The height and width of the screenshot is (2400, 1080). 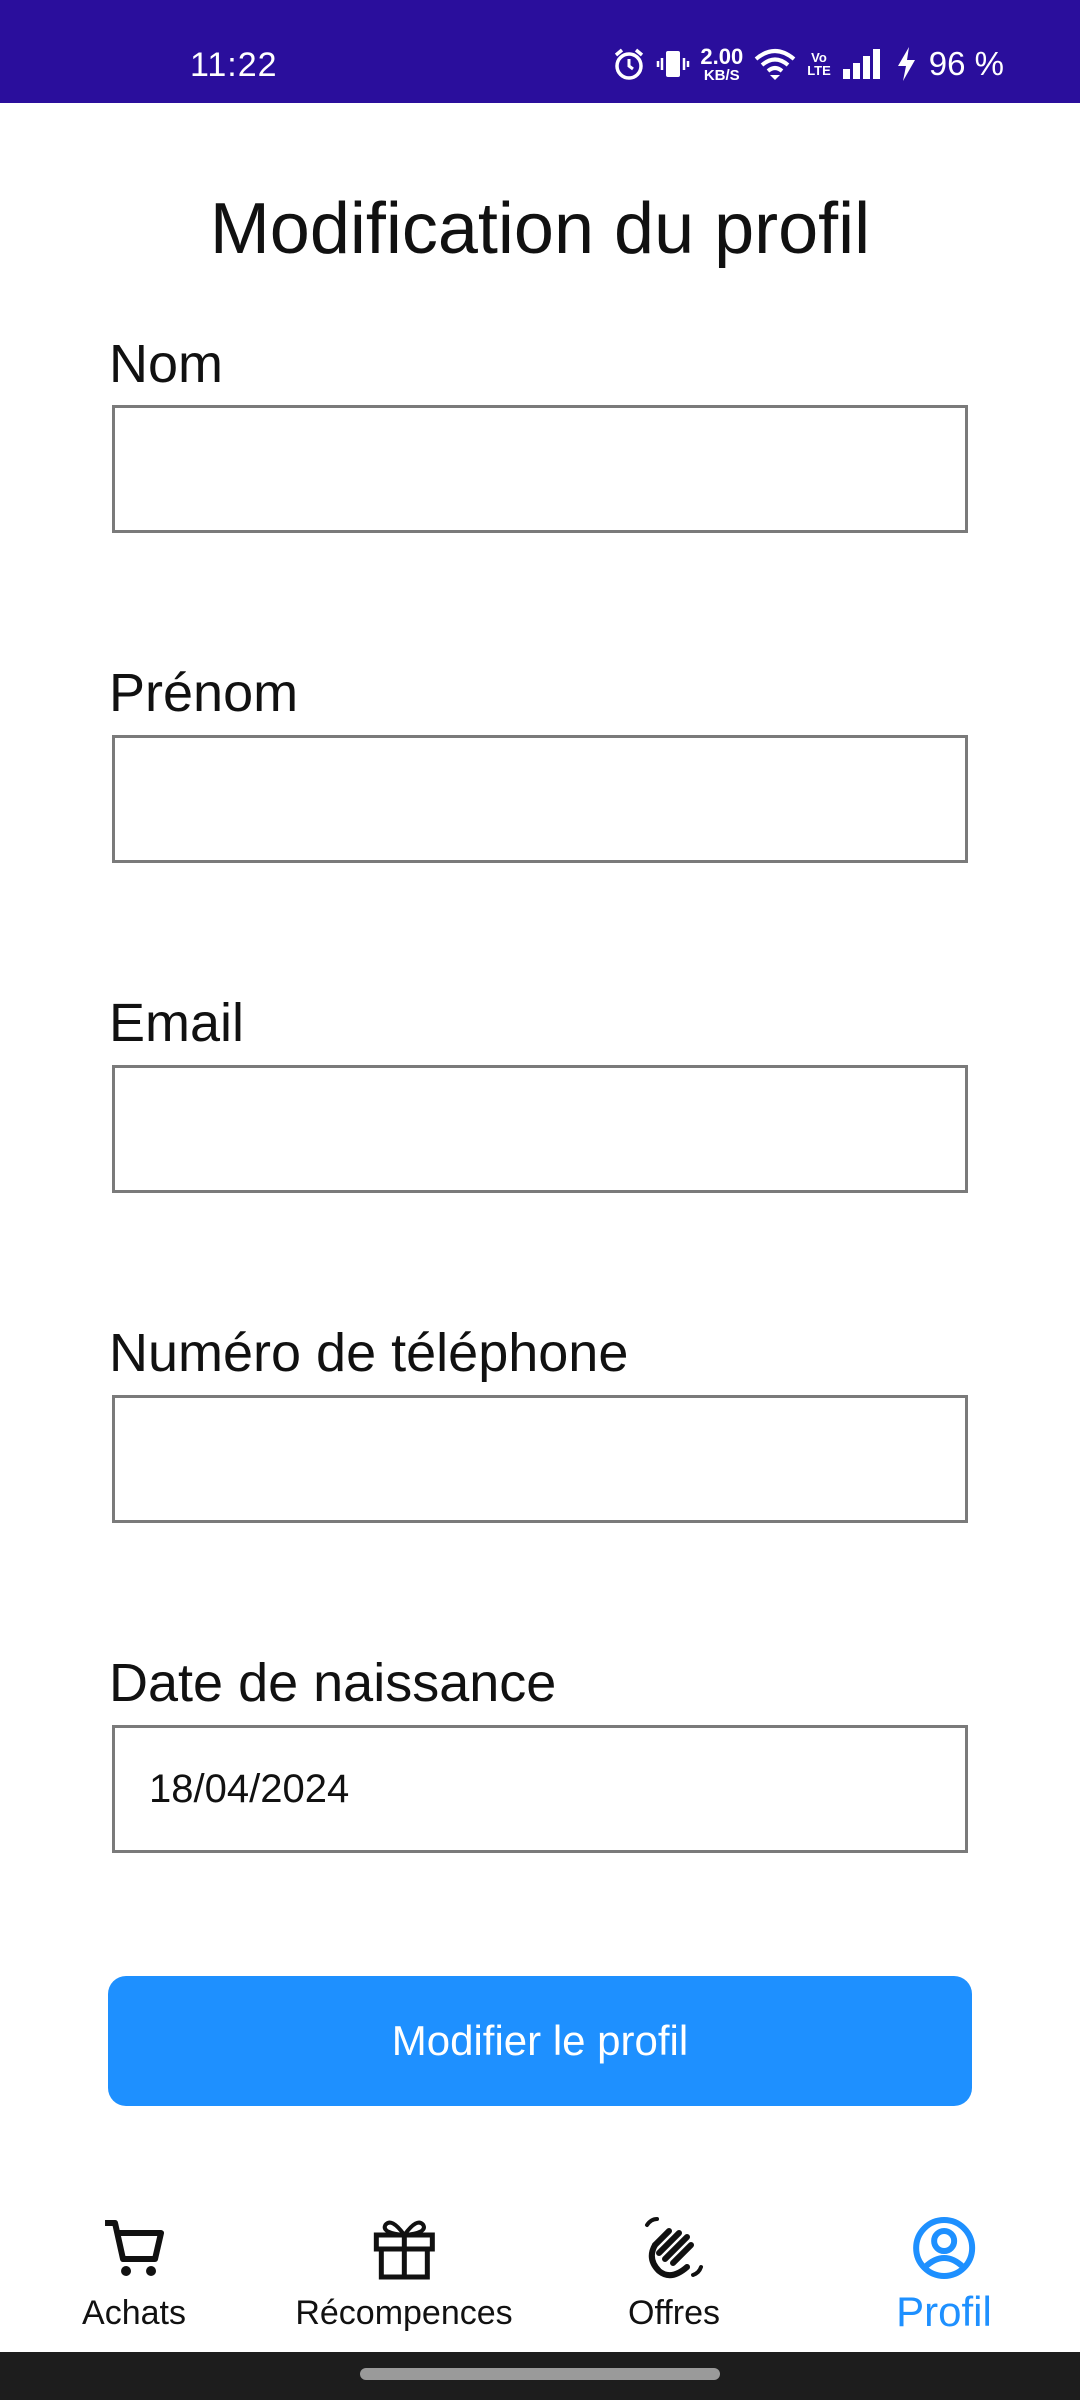 I want to click on nav-item-offres: Offres, so click(x=674, y=2270).